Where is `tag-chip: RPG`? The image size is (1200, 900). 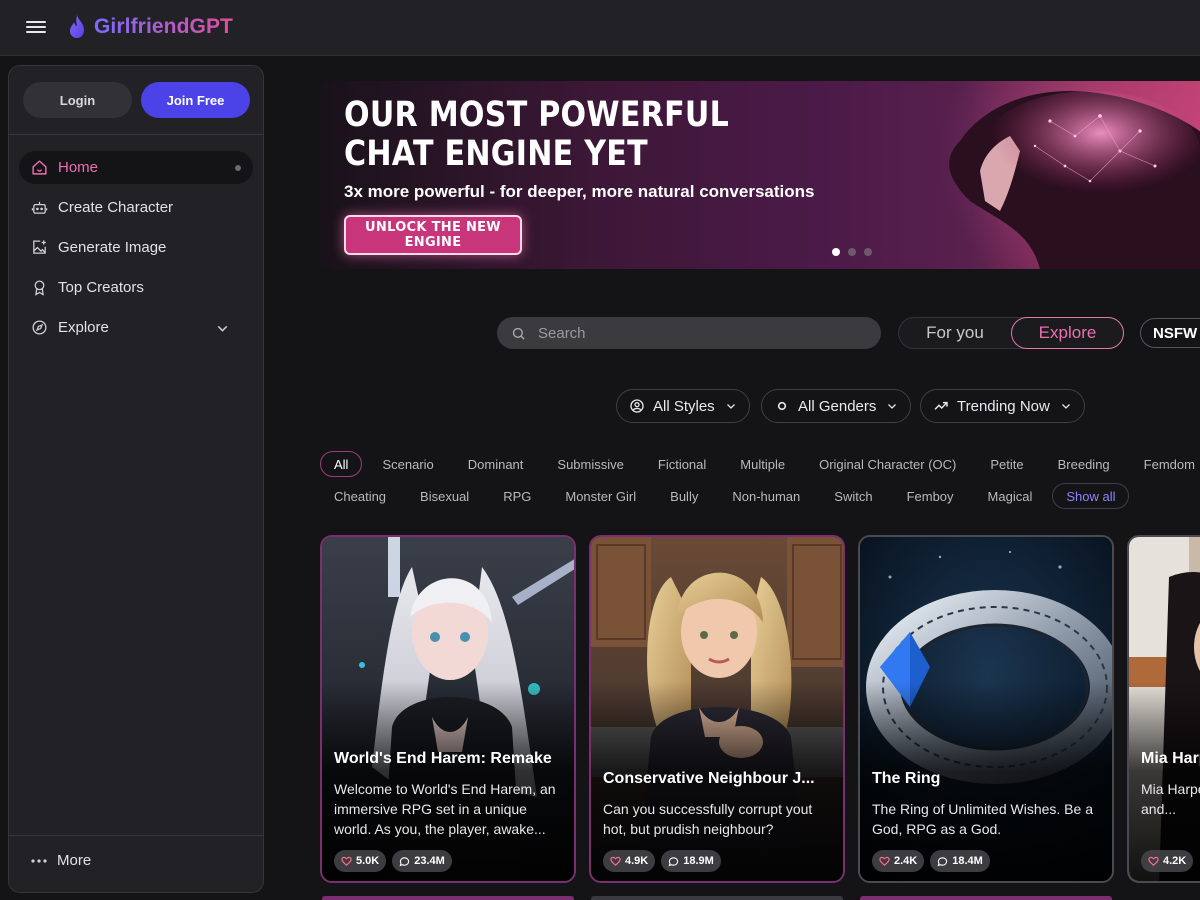
tag-chip: RPG is located at coordinates (517, 496).